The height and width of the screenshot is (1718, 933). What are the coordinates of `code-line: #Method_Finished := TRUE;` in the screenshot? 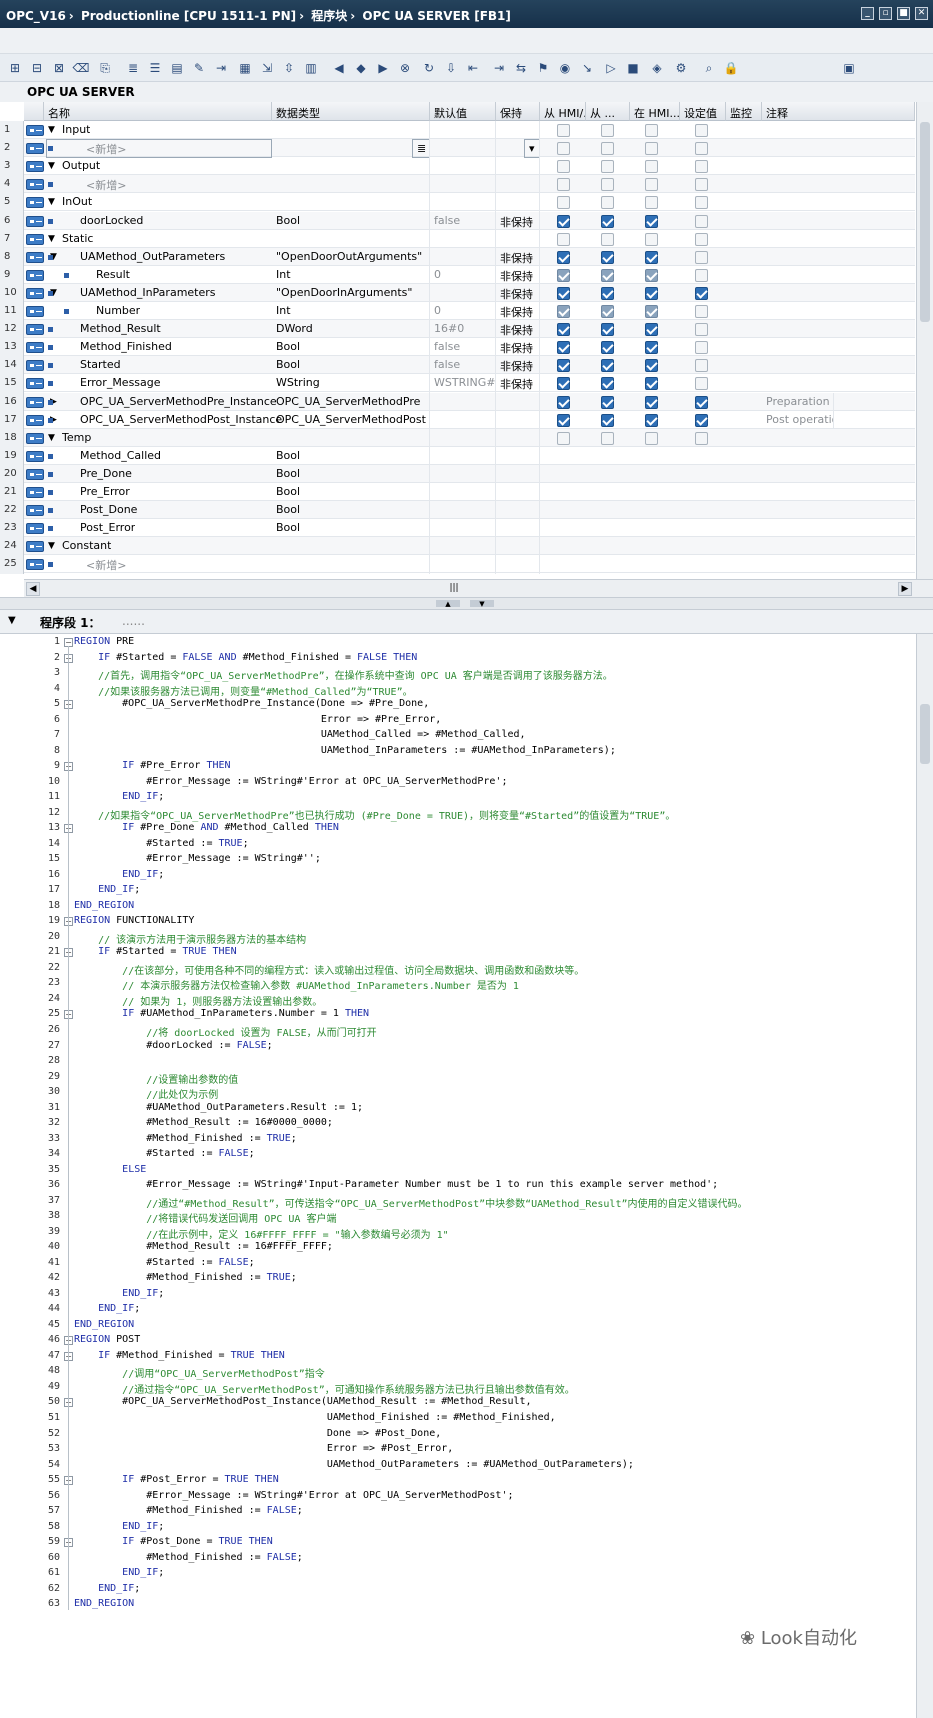 It's located at (185, 1138).